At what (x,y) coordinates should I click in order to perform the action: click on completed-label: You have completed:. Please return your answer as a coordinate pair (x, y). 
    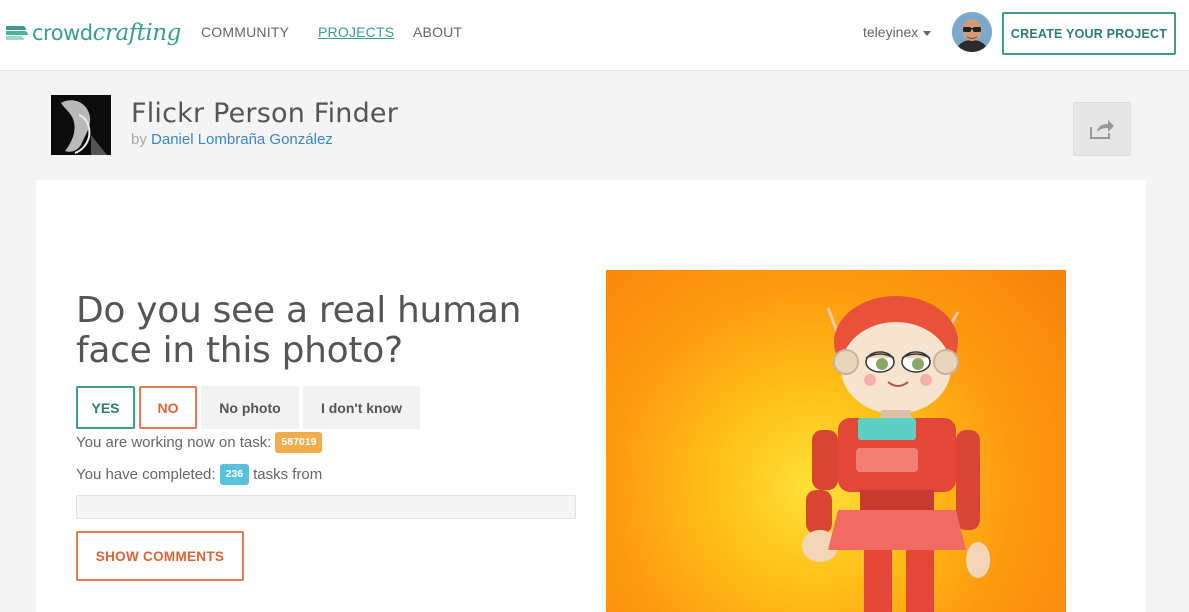
    Looking at the image, I should click on (146, 474).